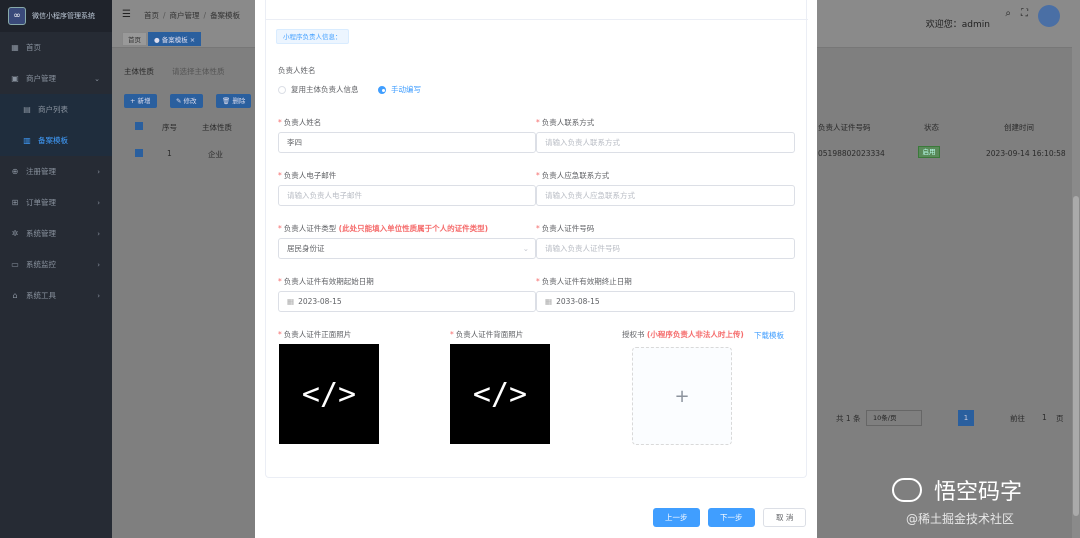 This screenshot has width=1080, height=538. Describe the element at coordinates (56, 47) in the screenshot. I see `sidebar-item-home: ▦ 首页` at that location.